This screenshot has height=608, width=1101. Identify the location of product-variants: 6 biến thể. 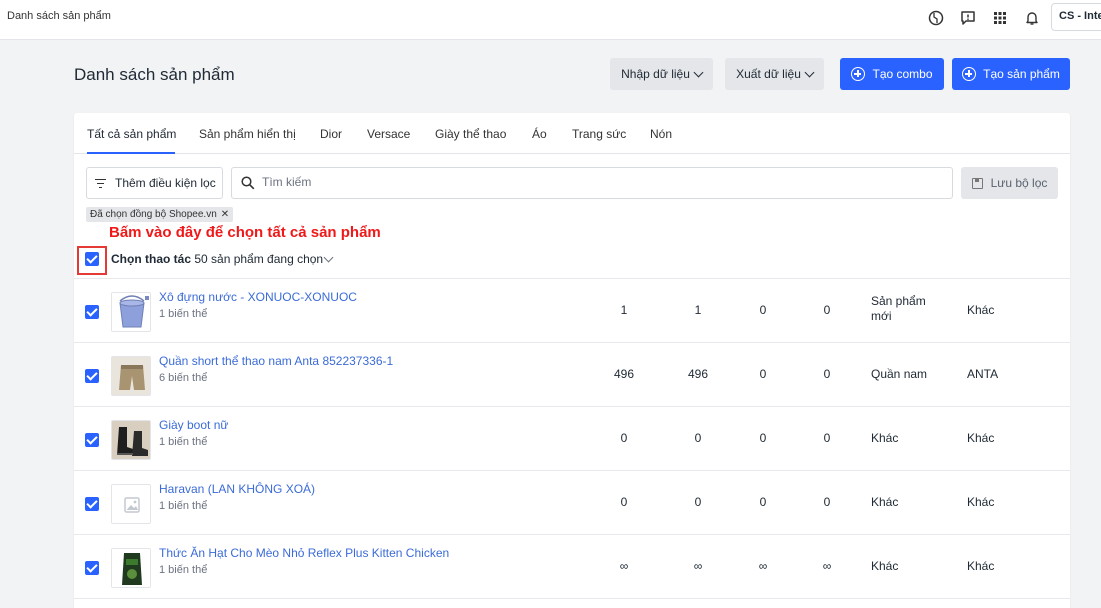
(183, 378).